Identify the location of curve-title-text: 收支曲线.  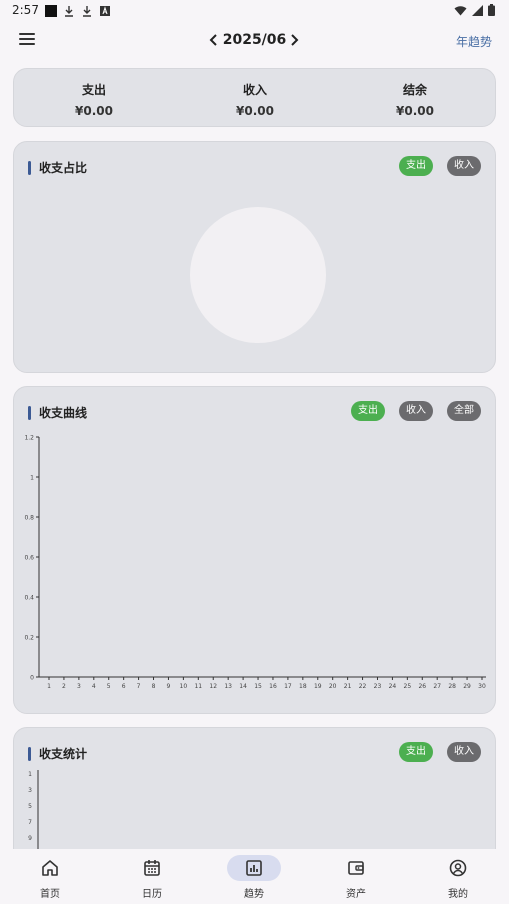
(63, 413).